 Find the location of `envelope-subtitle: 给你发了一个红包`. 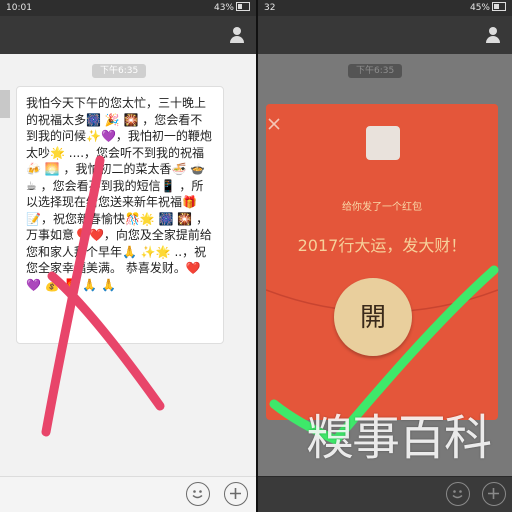

envelope-subtitle: 给你发了一个红包 is located at coordinates (382, 207).